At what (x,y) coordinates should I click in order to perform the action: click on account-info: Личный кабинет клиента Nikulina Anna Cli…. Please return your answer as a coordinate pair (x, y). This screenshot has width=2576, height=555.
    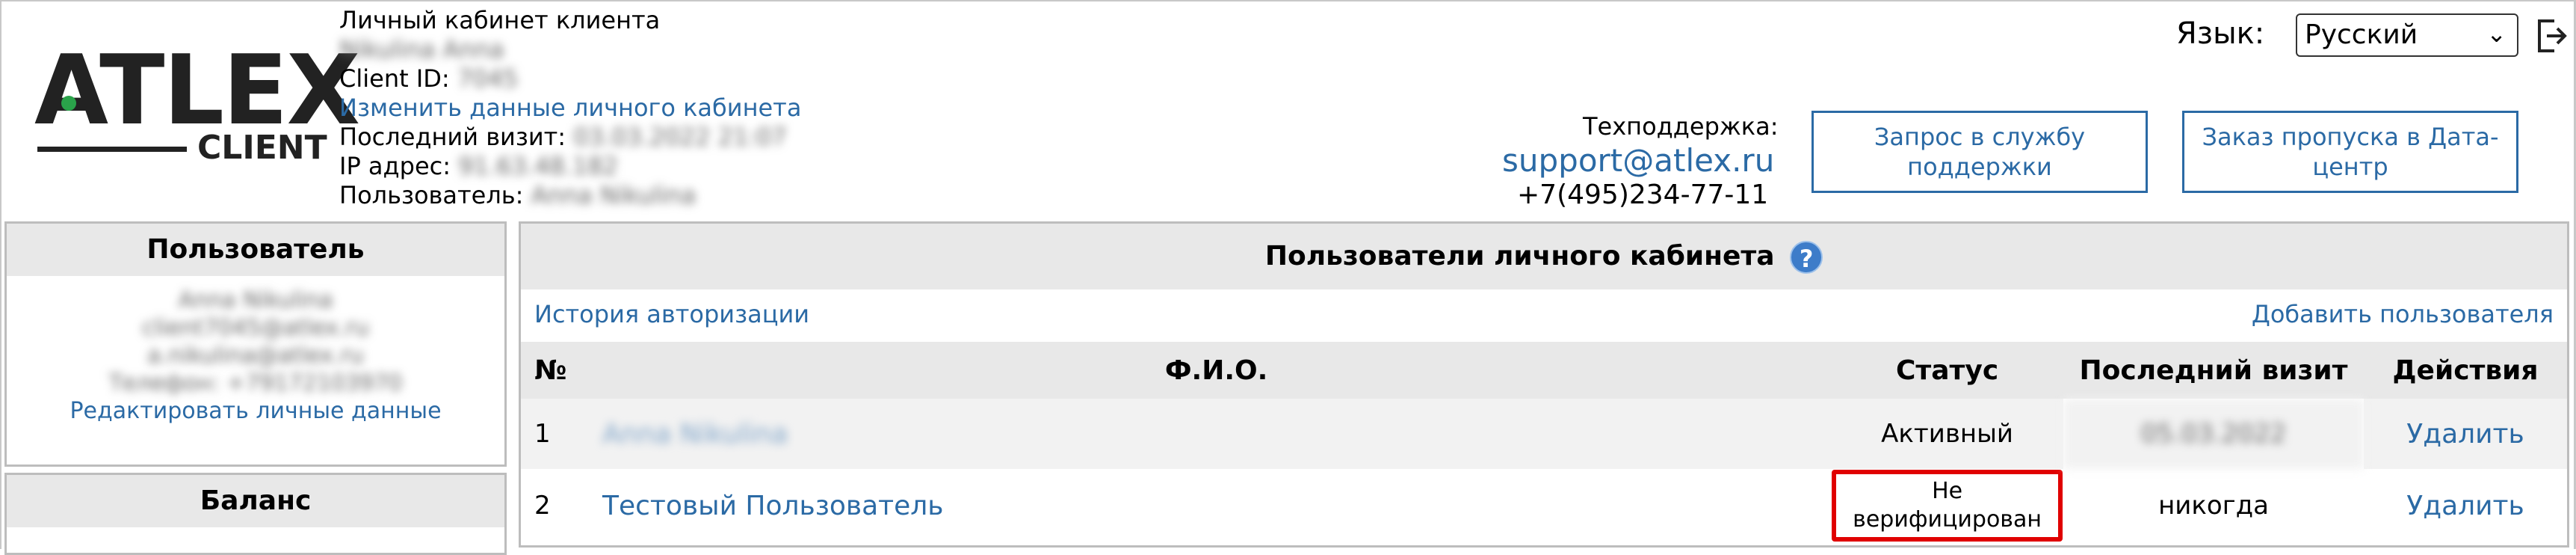
    Looking at the image, I should click on (570, 108).